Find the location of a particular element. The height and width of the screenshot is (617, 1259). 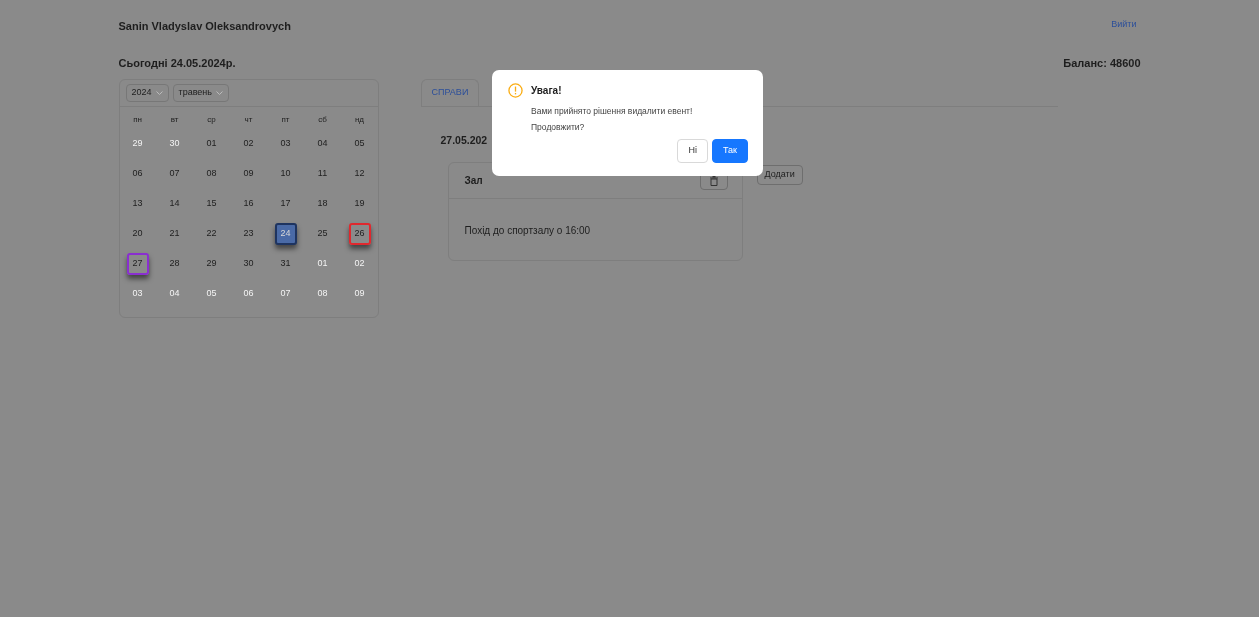

user-name: Sanin Vladyslav Oleksandrovych is located at coordinates (204, 26).